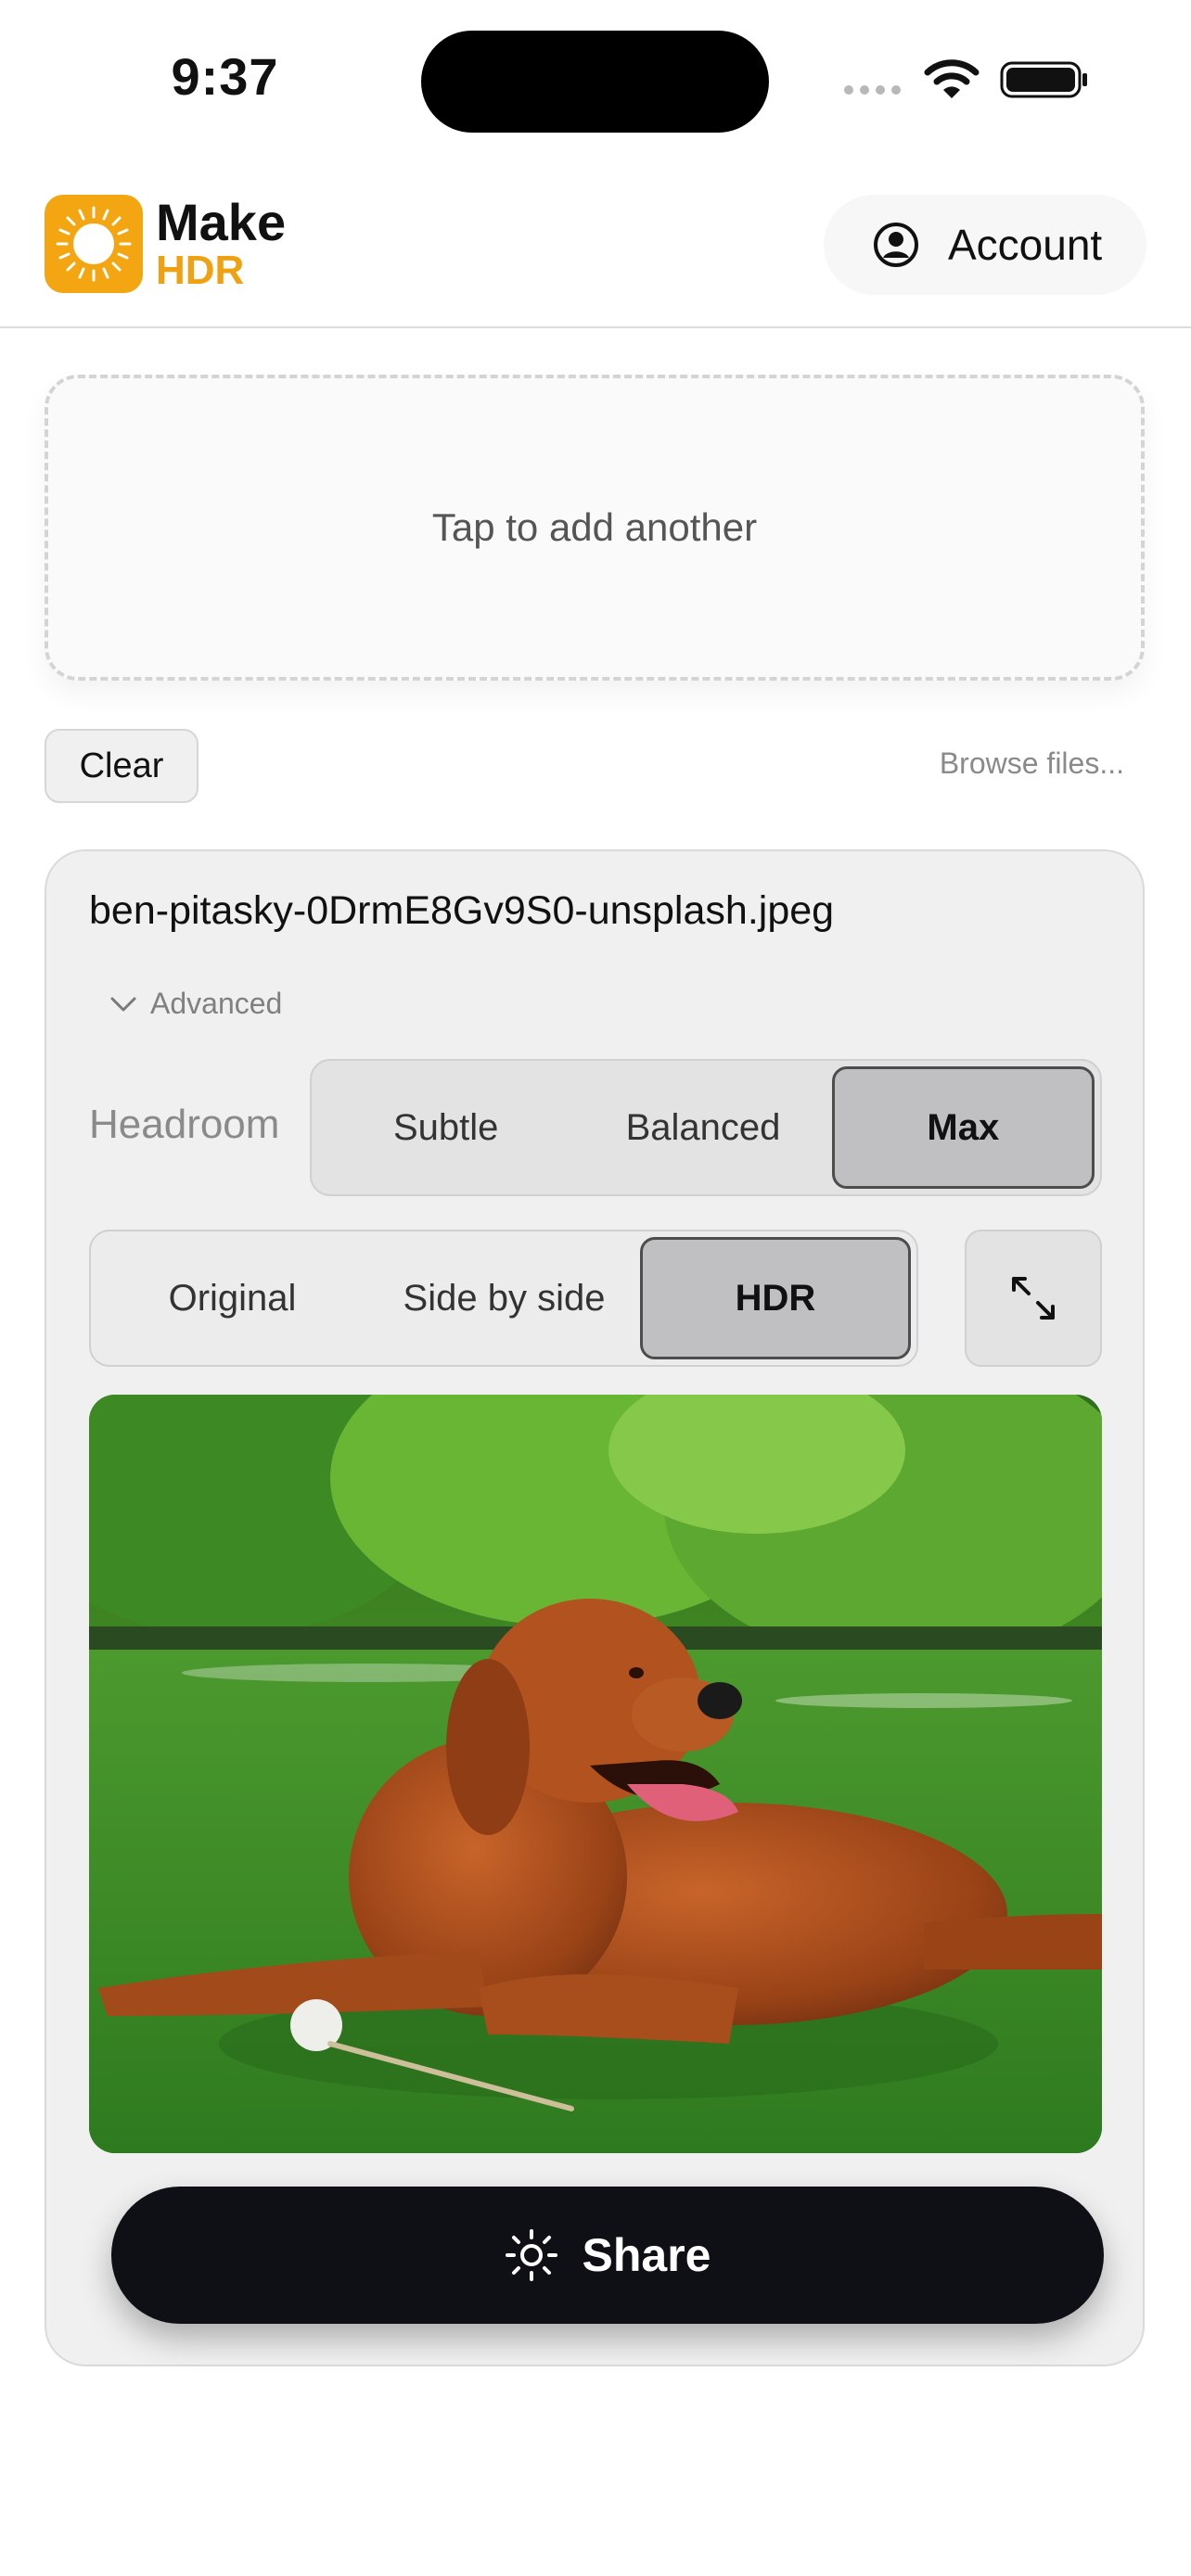 This screenshot has width=1191, height=2576. What do you see at coordinates (462, 910) in the screenshot?
I see `file-name: ben-pitasky-0DrmE8Gv9S0-unsplash.jpeg` at bounding box center [462, 910].